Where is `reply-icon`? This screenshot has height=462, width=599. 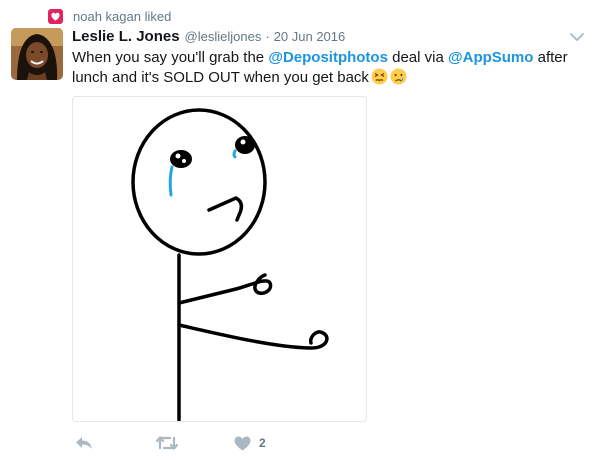
reply-icon is located at coordinates (84, 443).